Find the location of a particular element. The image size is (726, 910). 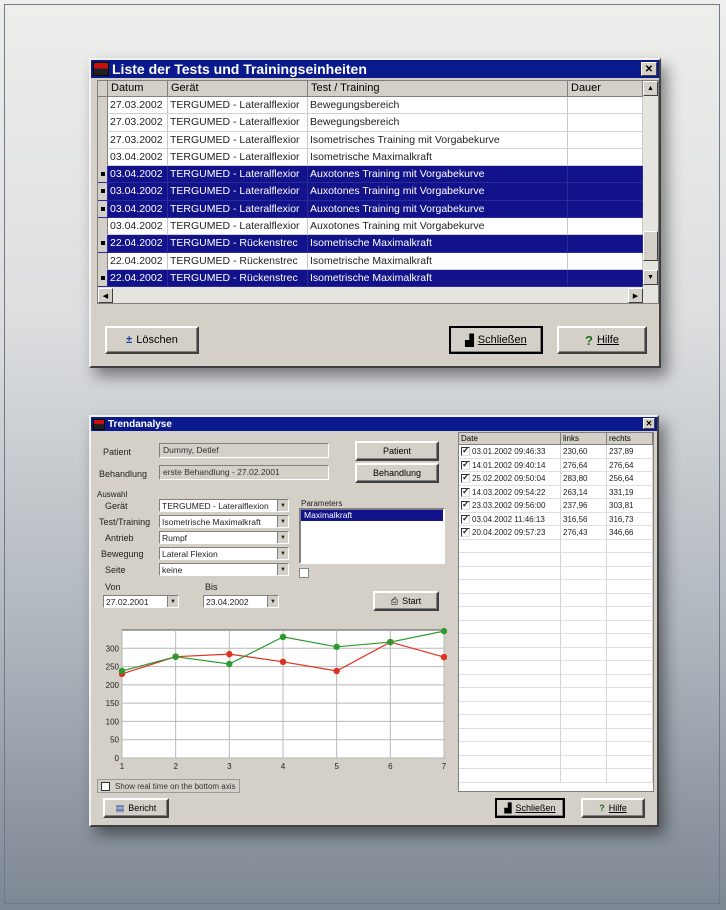

drive-select: Rumpf ▼ is located at coordinates (224, 537).